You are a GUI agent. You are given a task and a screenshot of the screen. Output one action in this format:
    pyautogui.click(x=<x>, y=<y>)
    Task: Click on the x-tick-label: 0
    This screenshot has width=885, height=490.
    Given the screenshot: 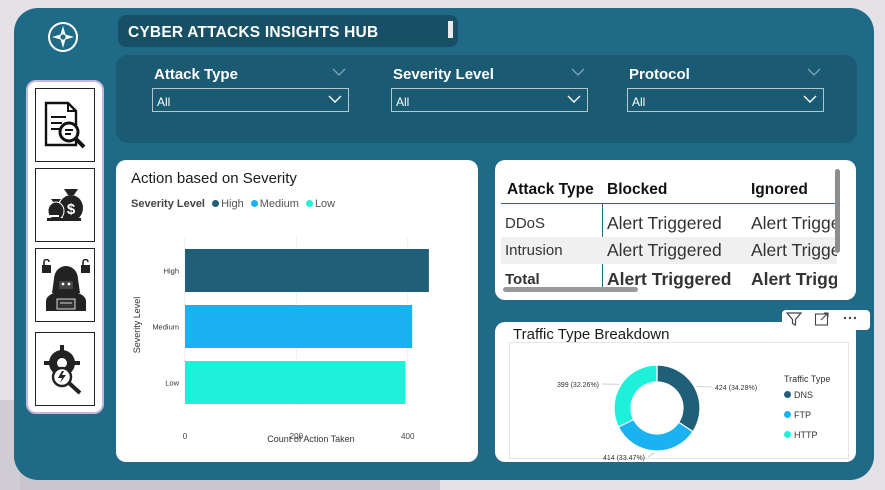 What is the action you would take?
    pyautogui.click(x=185, y=436)
    